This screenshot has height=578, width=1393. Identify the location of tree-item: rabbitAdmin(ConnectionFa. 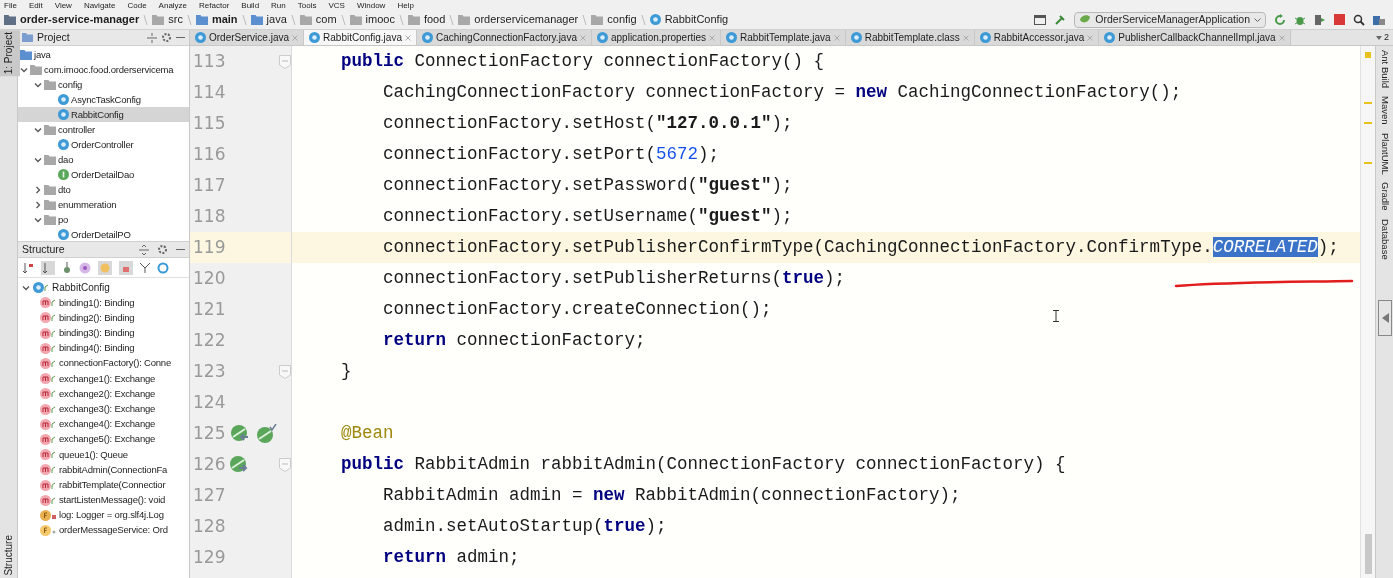
(113, 469).